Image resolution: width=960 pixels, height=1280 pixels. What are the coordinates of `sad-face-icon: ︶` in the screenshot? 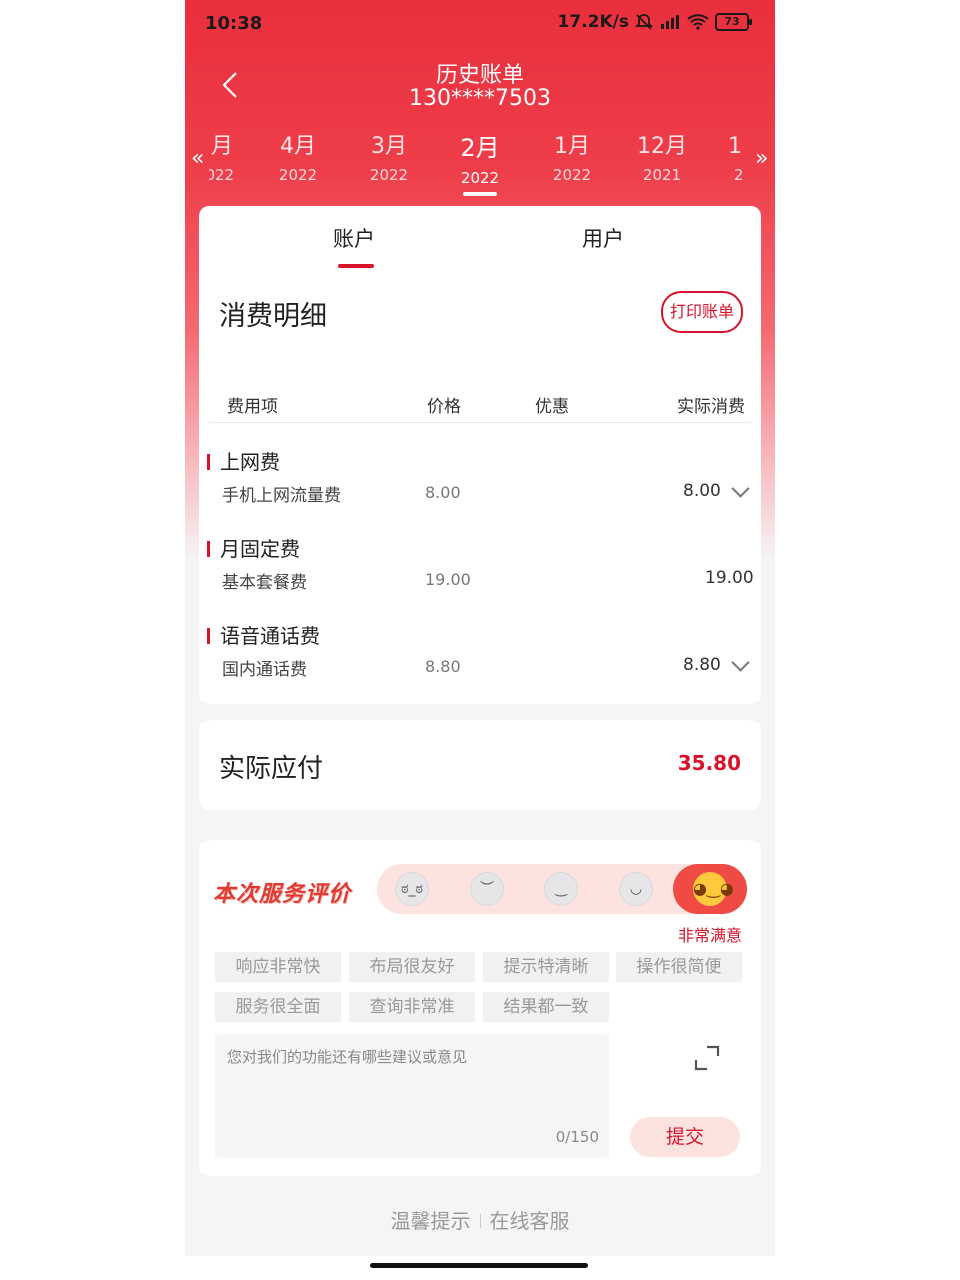 It's located at (487, 889).